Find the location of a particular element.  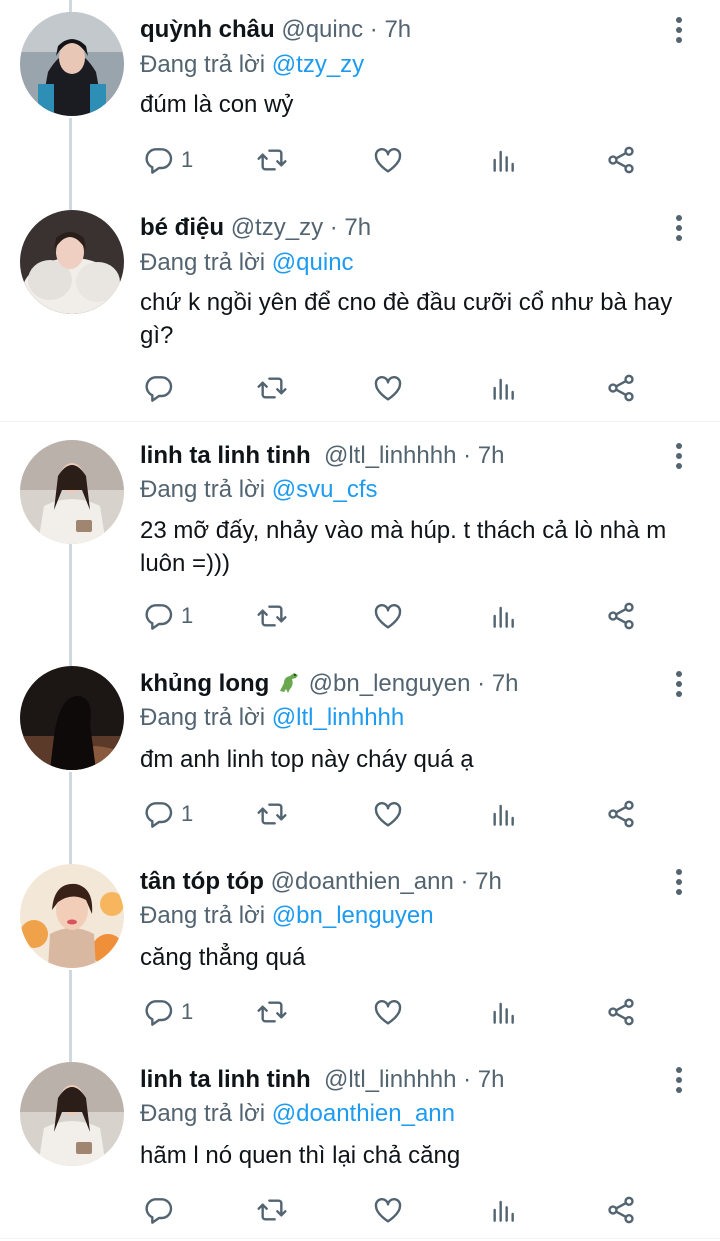

share-icon is located at coordinates (621, 616).